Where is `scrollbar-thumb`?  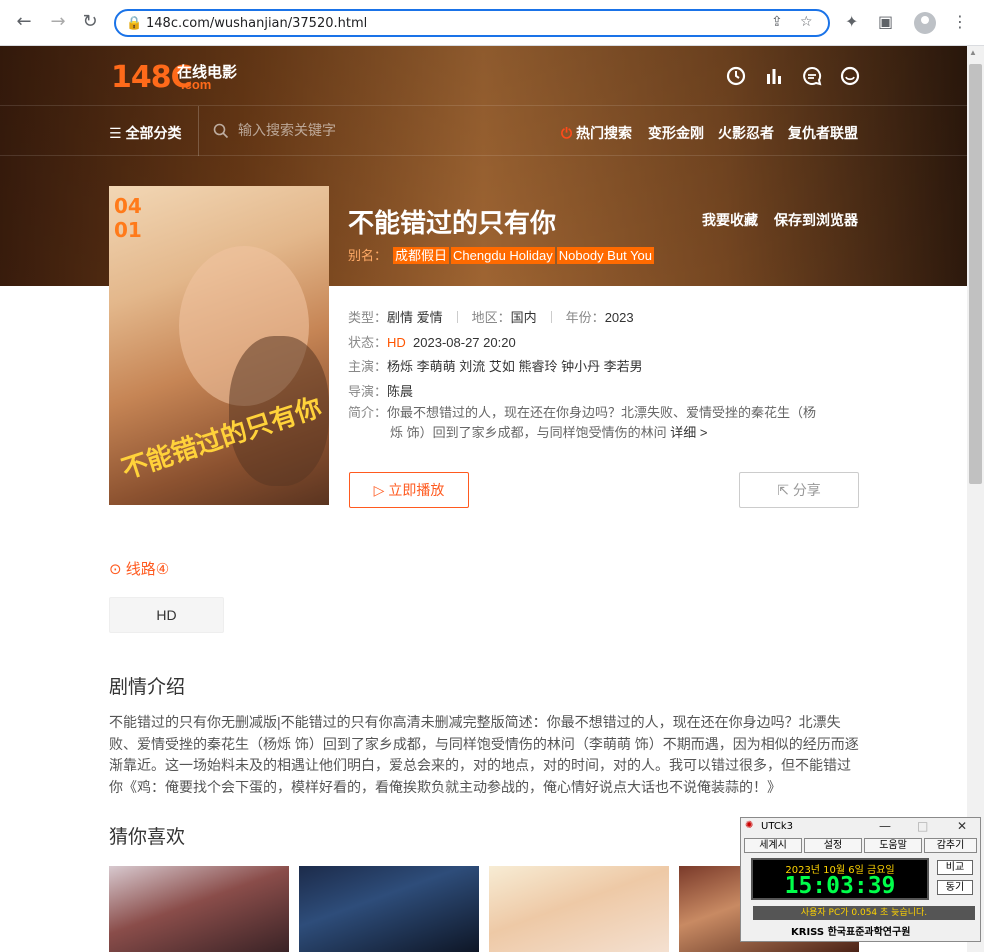 scrollbar-thumb is located at coordinates (975, 274).